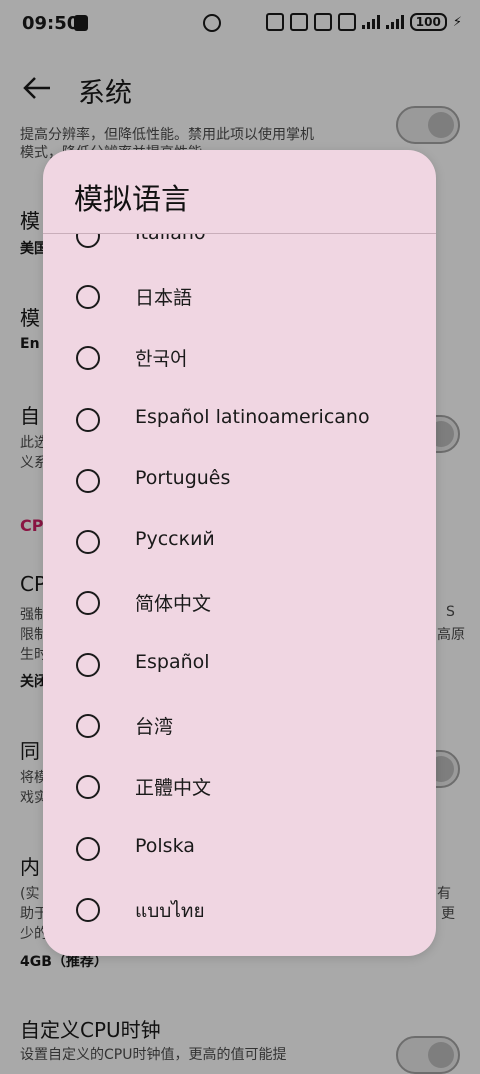  What do you see at coordinates (173, 604) in the screenshot?
I see `language-option-label: 简体中文` at bounding box center [173, 604].